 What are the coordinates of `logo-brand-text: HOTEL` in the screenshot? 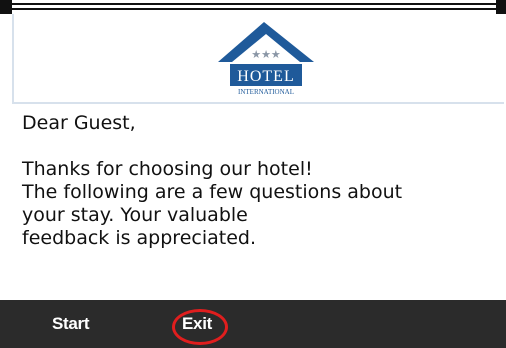 It's located at (265, 76).